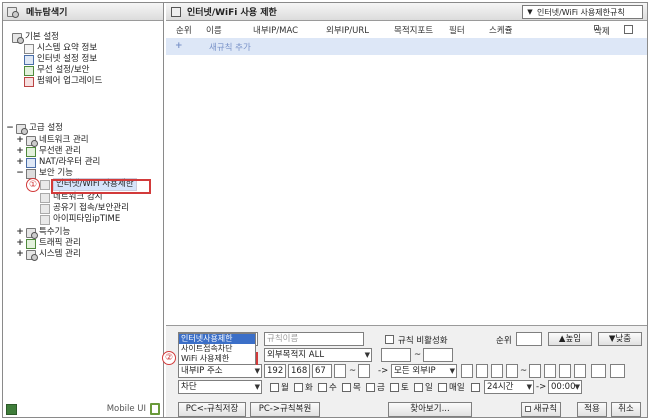 The height and width of the screenshot is (420, 650). I want to click on dropdown-option-site-block: 사이트접속차단, so click(217, 349).